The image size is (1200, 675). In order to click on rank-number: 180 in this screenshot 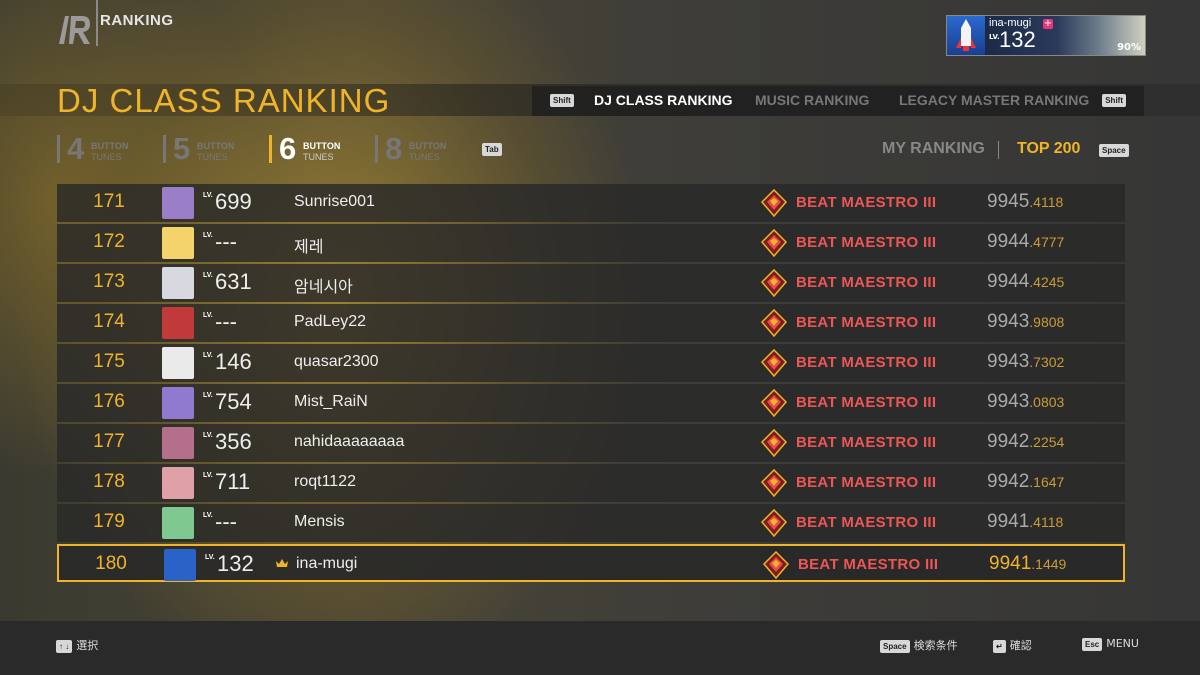, I will do `click(111, 563)`.